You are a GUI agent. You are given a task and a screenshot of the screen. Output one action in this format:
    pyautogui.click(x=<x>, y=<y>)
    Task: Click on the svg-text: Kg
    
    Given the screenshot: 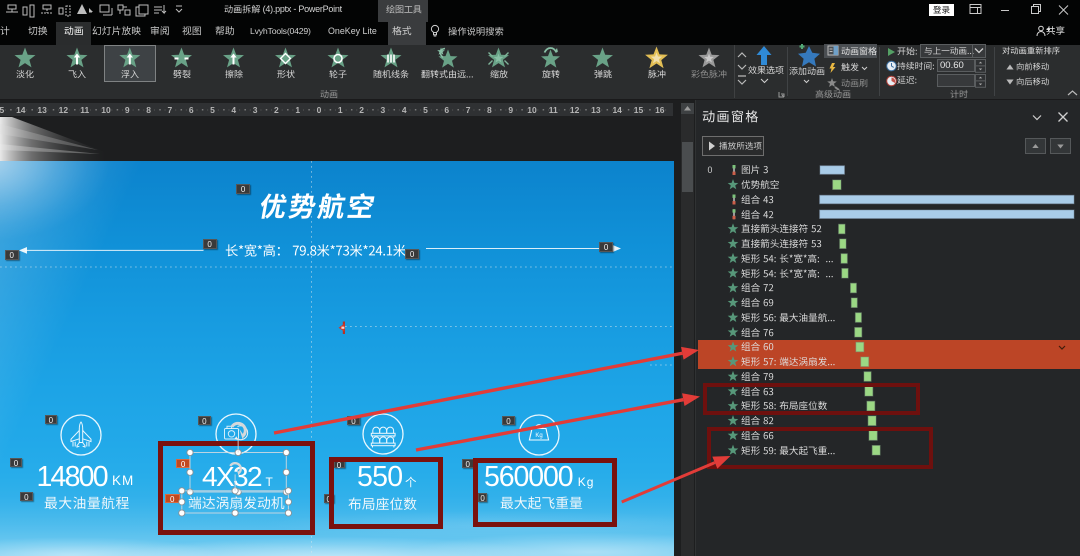 What is the action you would take?
    pyautogui.click(x=538, y=436)
    